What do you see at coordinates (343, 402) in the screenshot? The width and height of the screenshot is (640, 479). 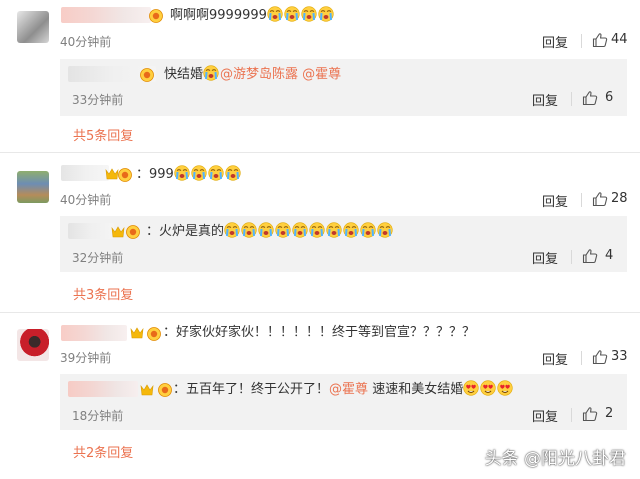 I see `sub-reply: ：五百年了！终于公开了！@霍尊 速速和美女结婚 18分钟前 回复 2` at bounding box center [343, 402].